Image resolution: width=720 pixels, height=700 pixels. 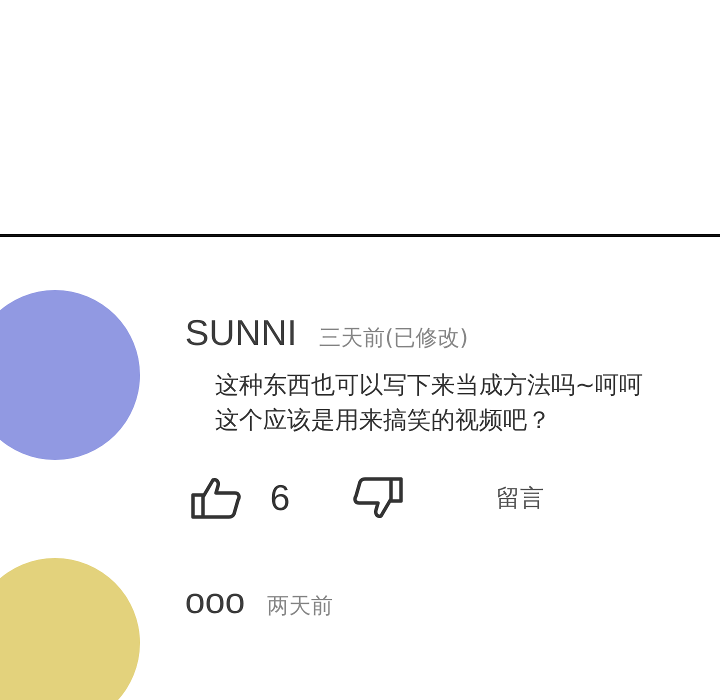 I want to click on username: SUNNI, so click(x=241, y=333).